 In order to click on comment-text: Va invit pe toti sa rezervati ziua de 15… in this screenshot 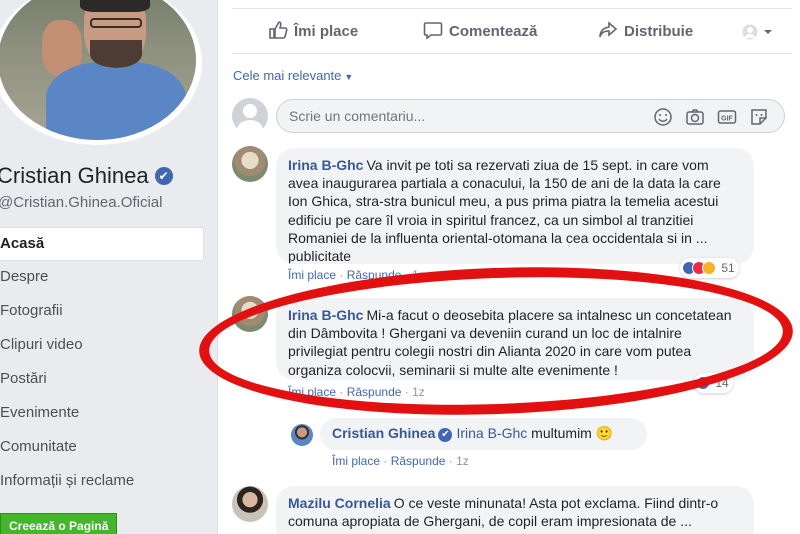, I will do `click(504, 210)`.